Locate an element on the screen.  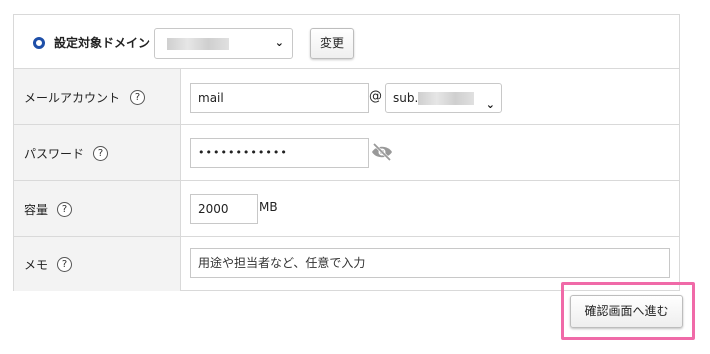
password-row: パスワード ? •••••••••••• is located at coordinates (346, 153).